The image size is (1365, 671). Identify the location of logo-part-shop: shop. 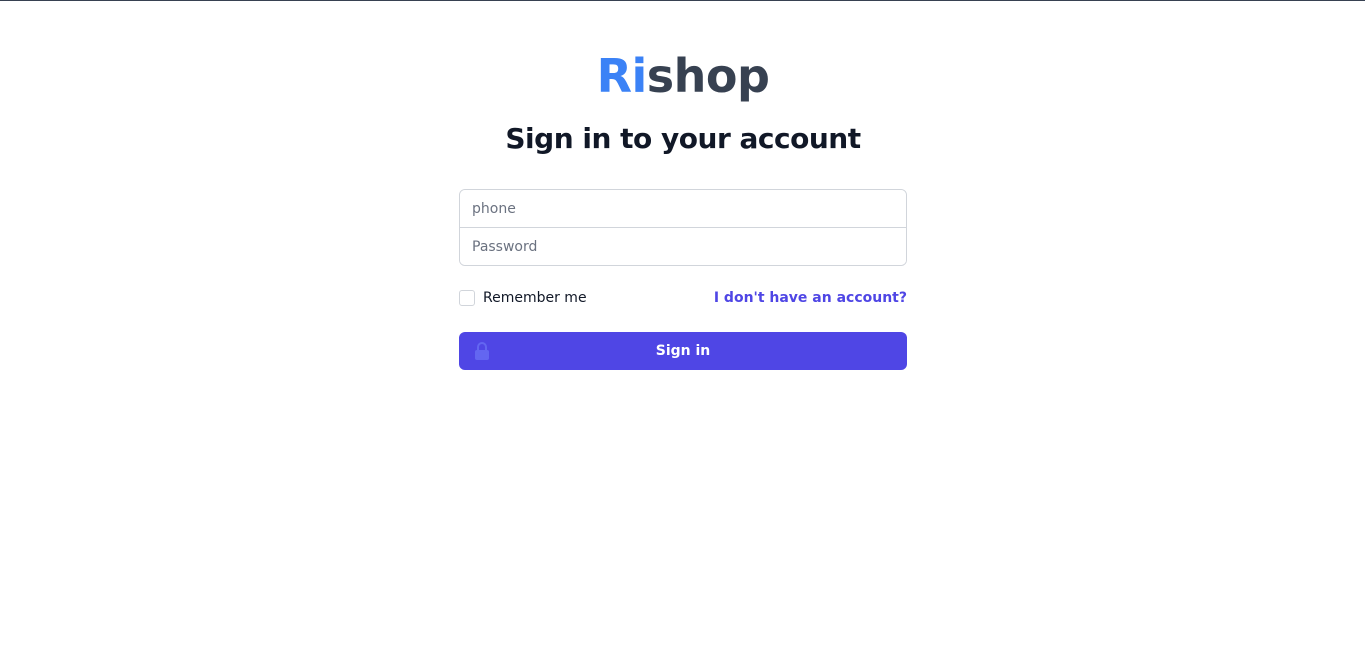
(708, 76).